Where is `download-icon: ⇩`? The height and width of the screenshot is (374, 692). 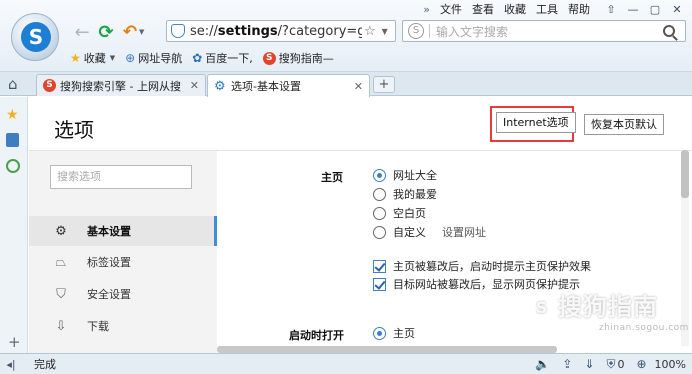
download-icon: ⇩ is located at coordinates (61, 326).